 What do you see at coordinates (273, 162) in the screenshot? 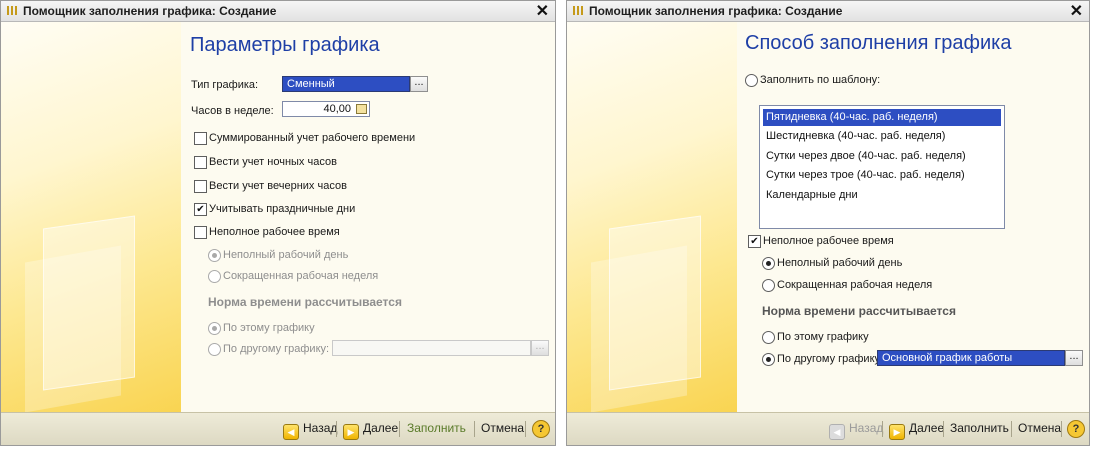
I see `night-hours-label: Вести учет ночных часов` at bounding box center [273, 162].